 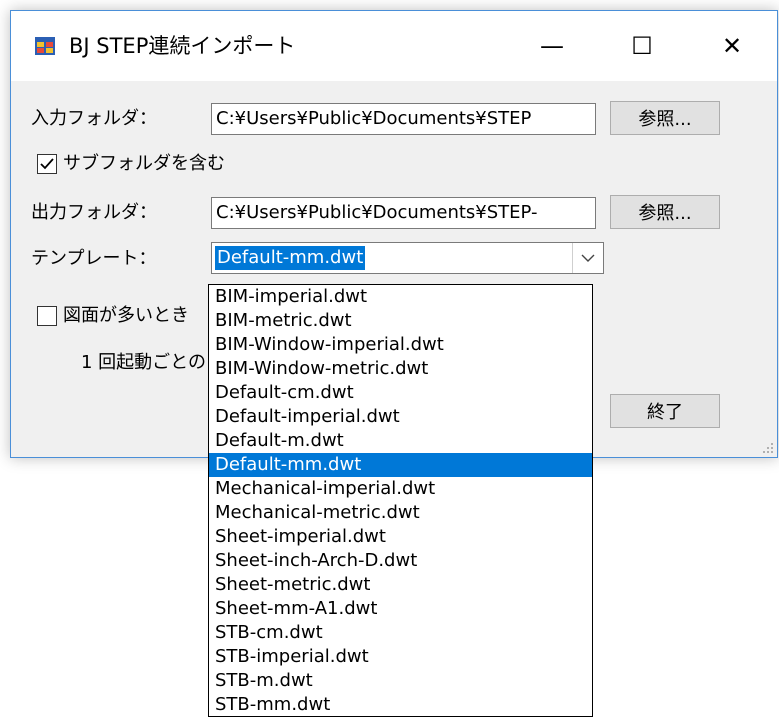 What do you see at coordinates (400, 633) in the screenshot?
I see `dropdown-item: STB-cm.dwt` at bounding box center [400, 633].